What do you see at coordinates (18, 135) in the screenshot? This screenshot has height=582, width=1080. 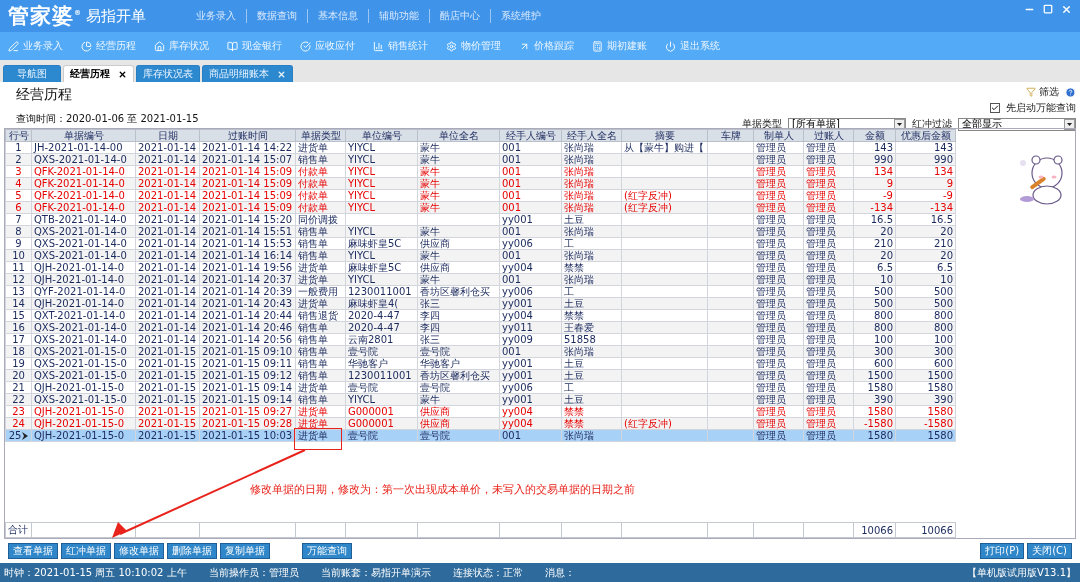 I see `column-header: 行号` at bounding box center [18, 135].